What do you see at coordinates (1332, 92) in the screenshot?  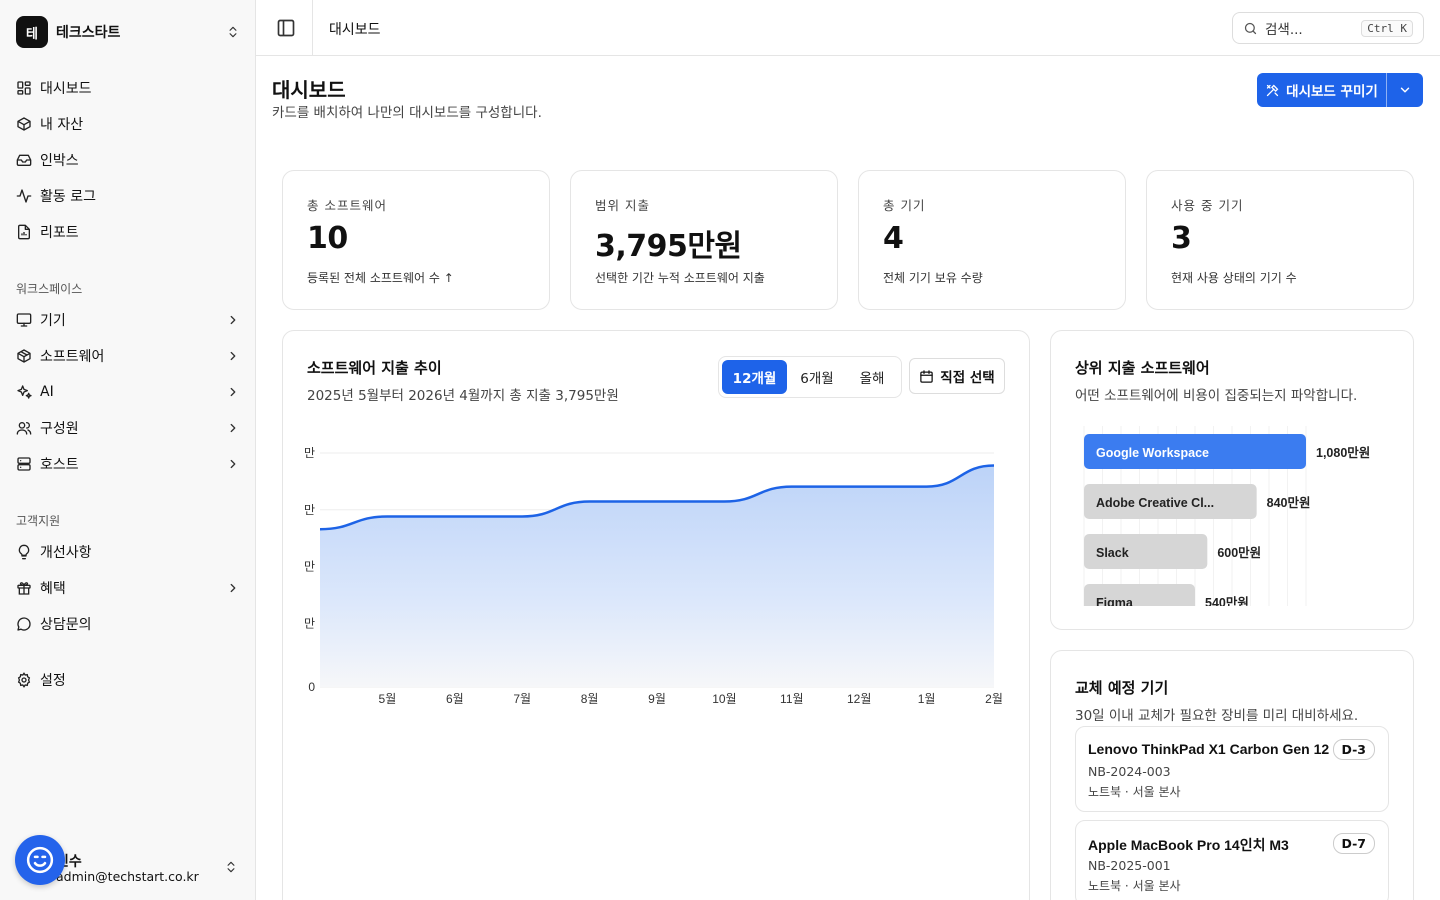 I see `customize-label: 대시보드 꾸미기` at bounding box center [1332, 92].